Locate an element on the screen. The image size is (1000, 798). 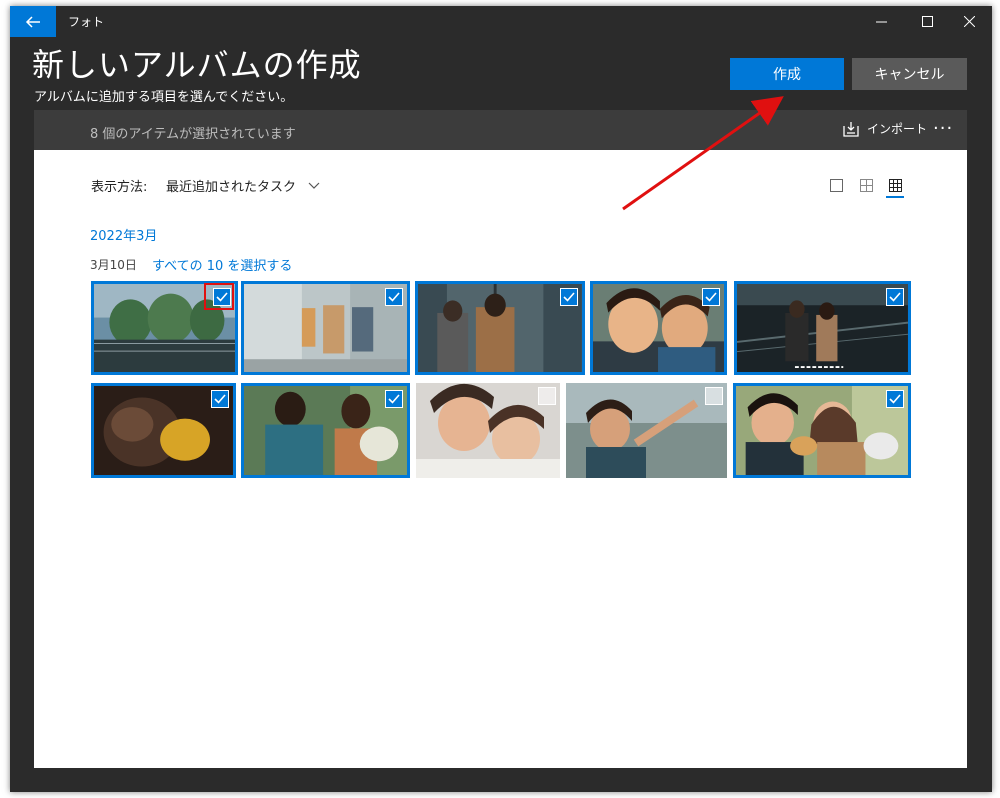
selection-toolbar: 8 個のアイテムが選択されています インポート ··· is located at coordinates (500, 130).